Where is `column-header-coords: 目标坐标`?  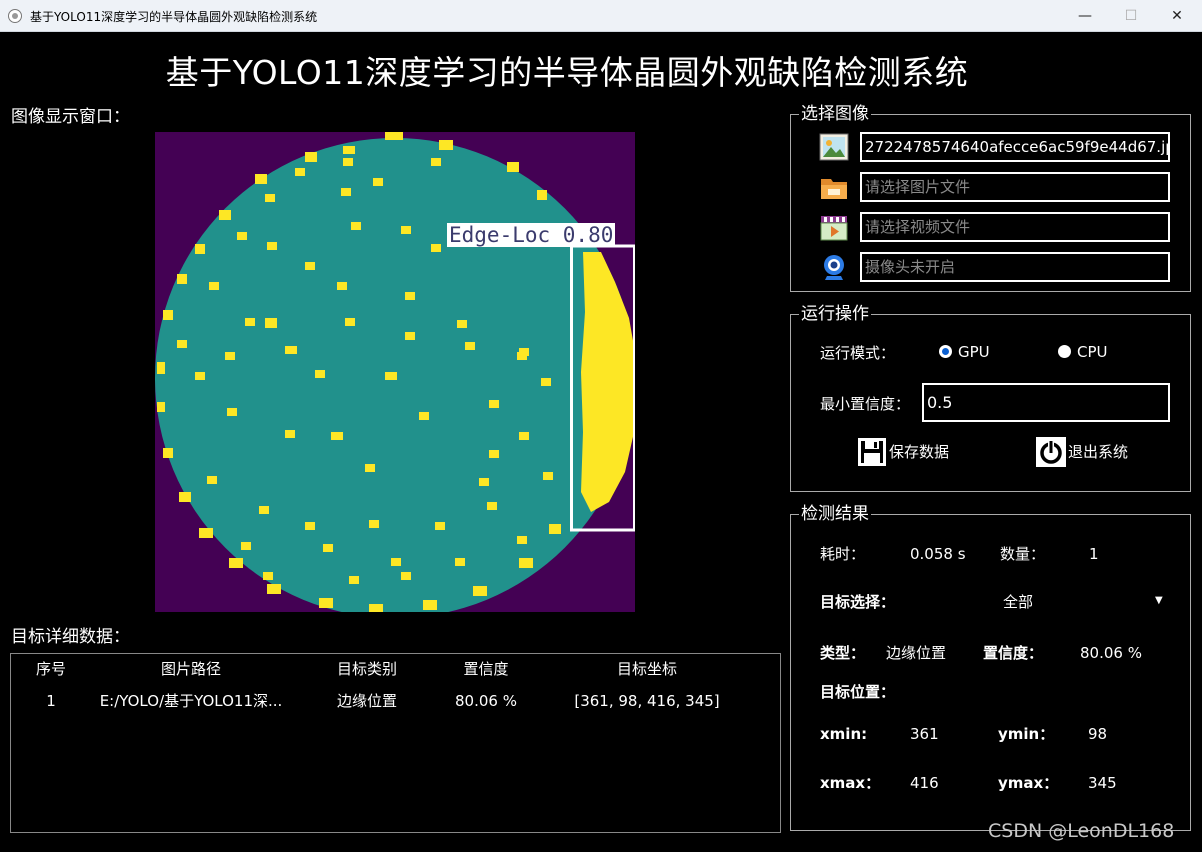
column-header-coords: 目标坐标 is located at coordinates (646, 669).